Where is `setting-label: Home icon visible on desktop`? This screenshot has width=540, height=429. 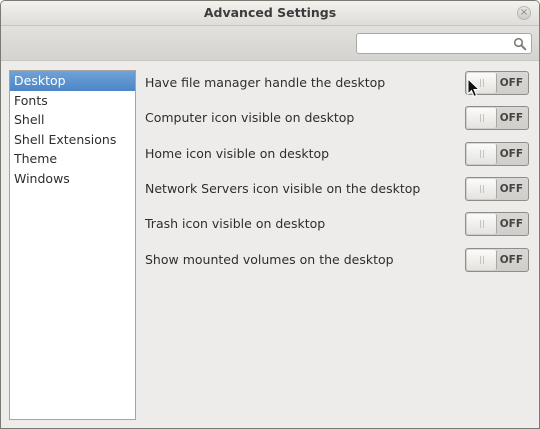 setting-label: Home icon visible on desktop is located at coordinates (237, 153).